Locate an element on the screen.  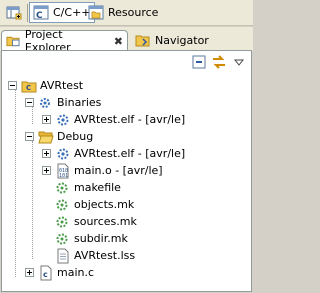
makefile-label: makefile is located at coordinates (97, 187).